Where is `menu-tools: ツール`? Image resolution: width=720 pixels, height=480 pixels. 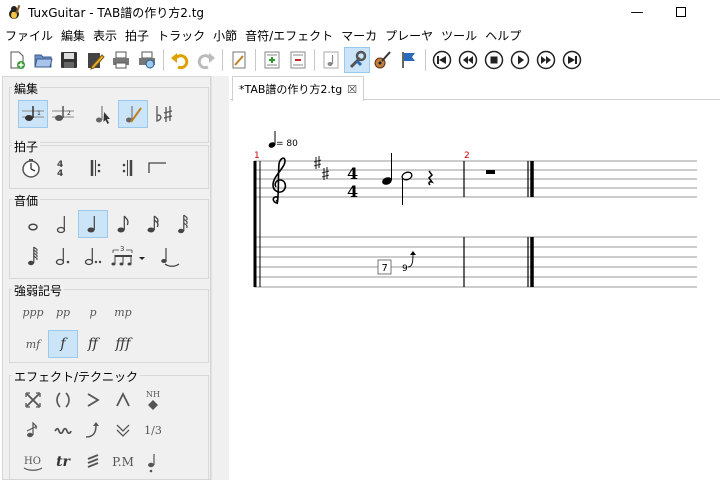
menu-tools: ツール is located at coordinates (462, 35).